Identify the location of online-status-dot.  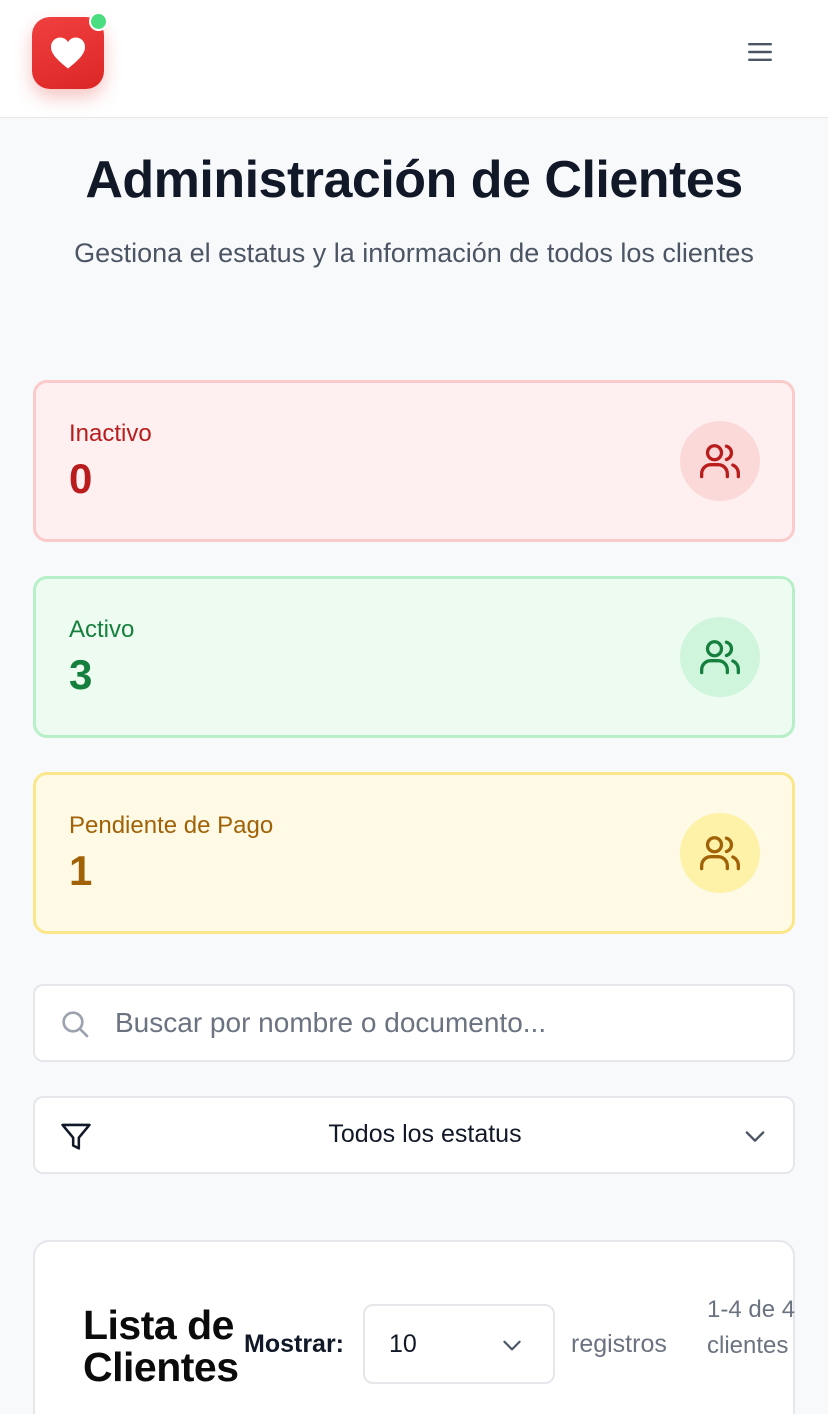
(98, 21).